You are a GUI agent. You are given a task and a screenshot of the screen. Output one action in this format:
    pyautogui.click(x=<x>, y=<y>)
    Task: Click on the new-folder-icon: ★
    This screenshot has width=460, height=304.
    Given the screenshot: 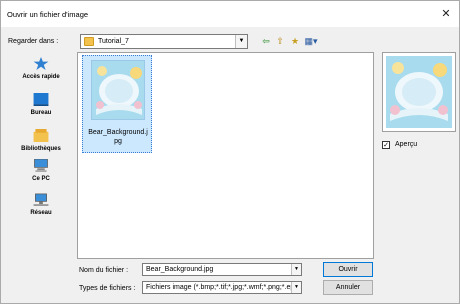 What is the action you would take?
    pyautogui.click(x=295, y=41)
    